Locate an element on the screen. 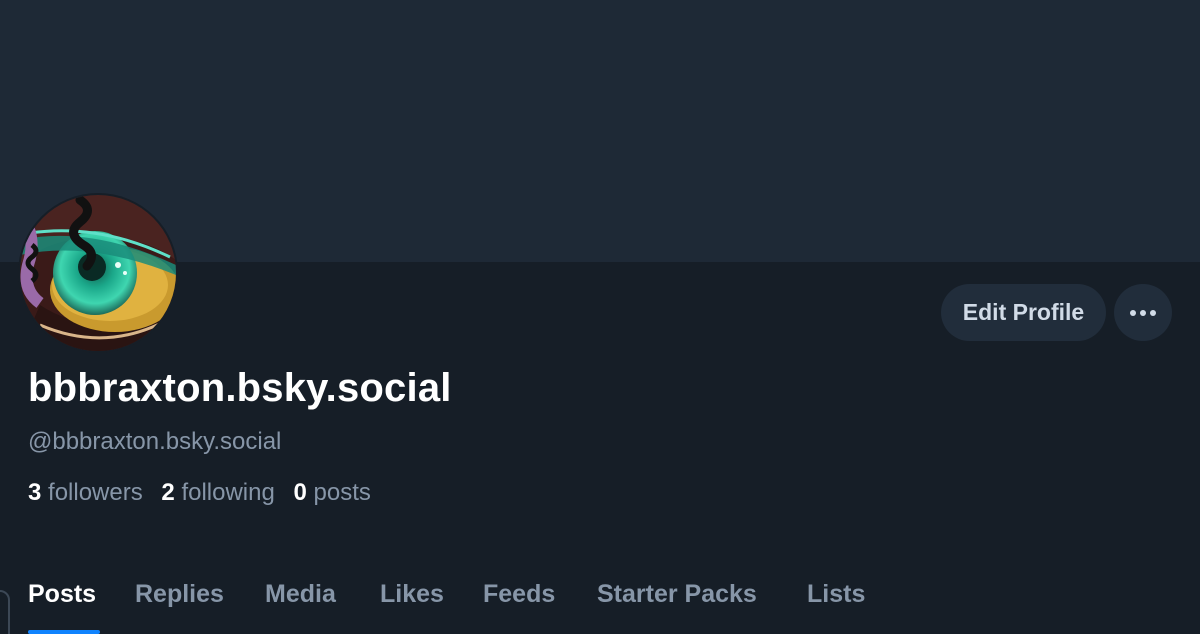  posts-count: 0 is located at coordinates (300, 492).